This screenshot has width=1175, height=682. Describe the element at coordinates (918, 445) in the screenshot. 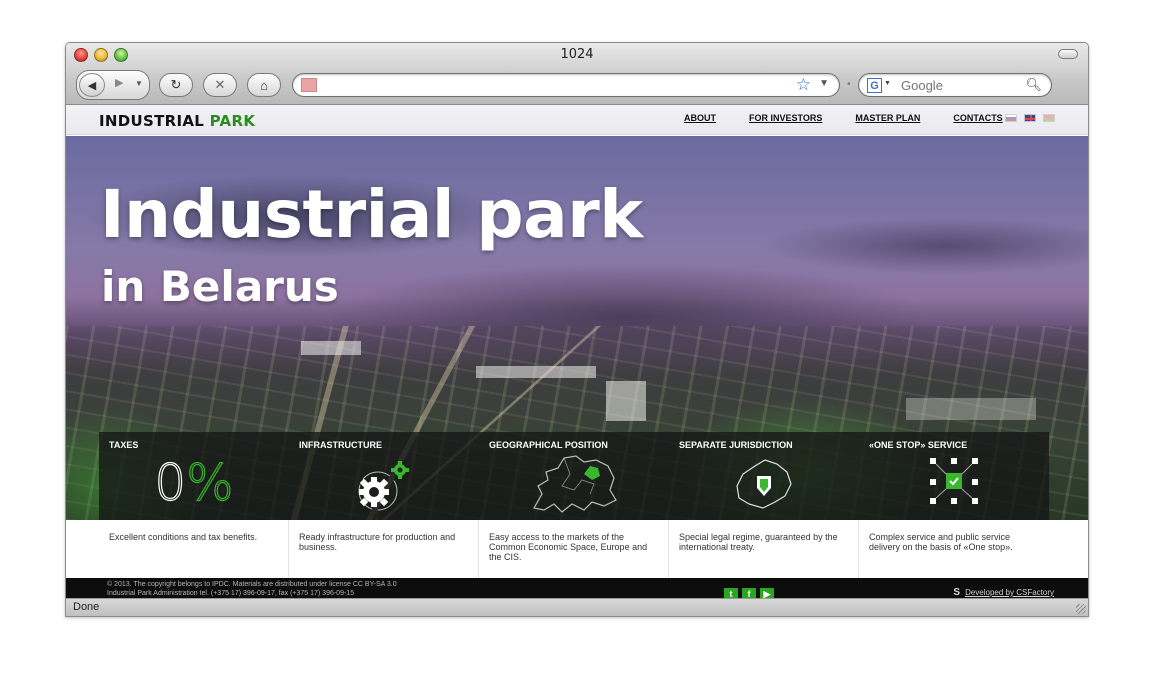

I see `feature-title: «ONE STOP» SERVICE` at that location.